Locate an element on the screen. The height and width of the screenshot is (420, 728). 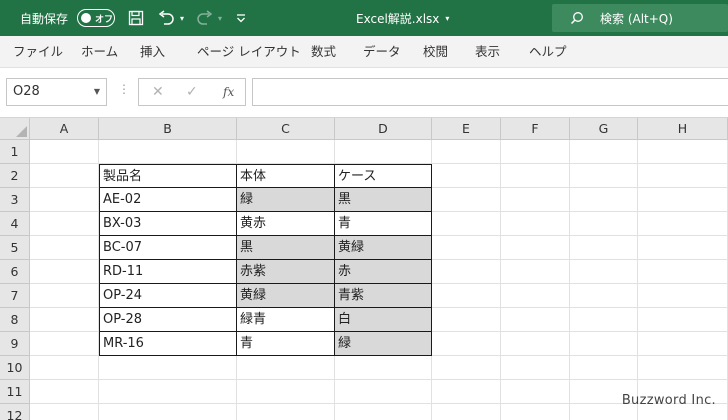
cell-h6 is located at coordinates (683, 272).